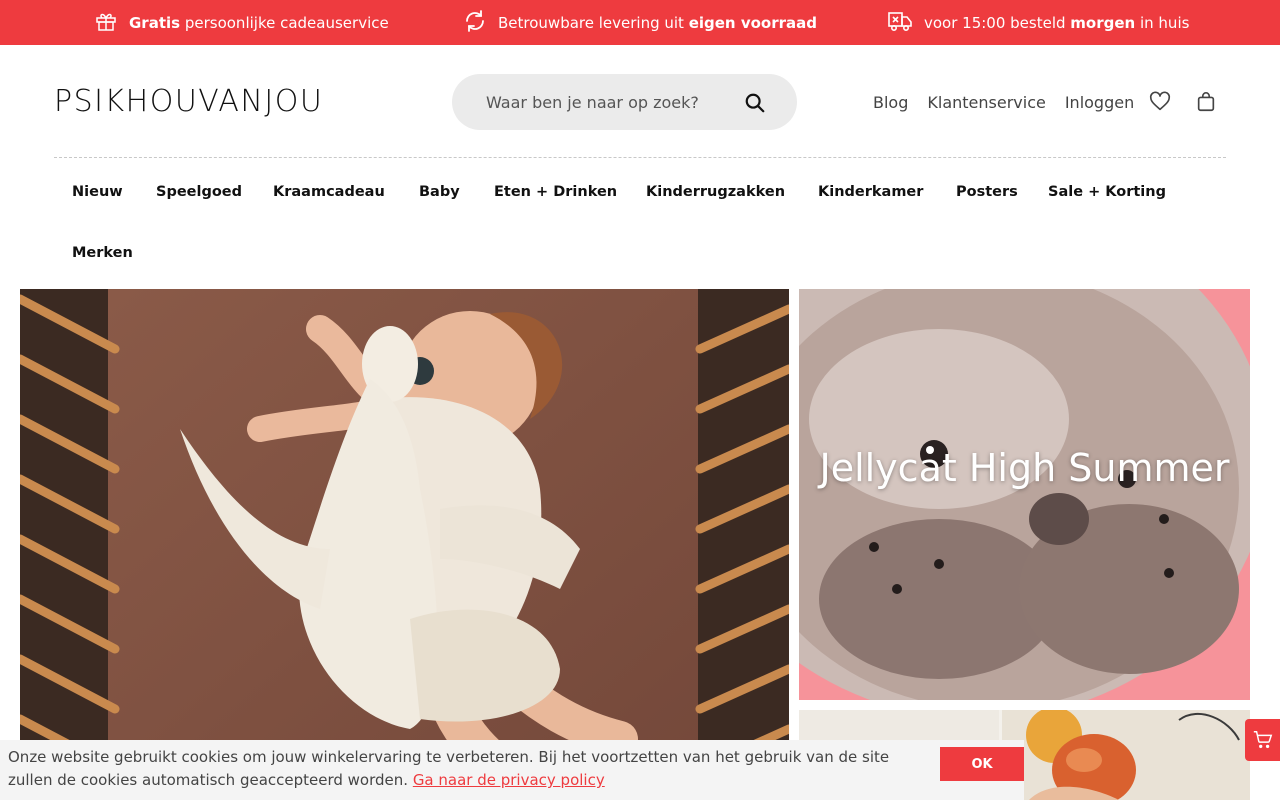 The height and width of the screenshot is (800, 1280). I want to click on nav-item-posters: Posters, so click(987, 192).